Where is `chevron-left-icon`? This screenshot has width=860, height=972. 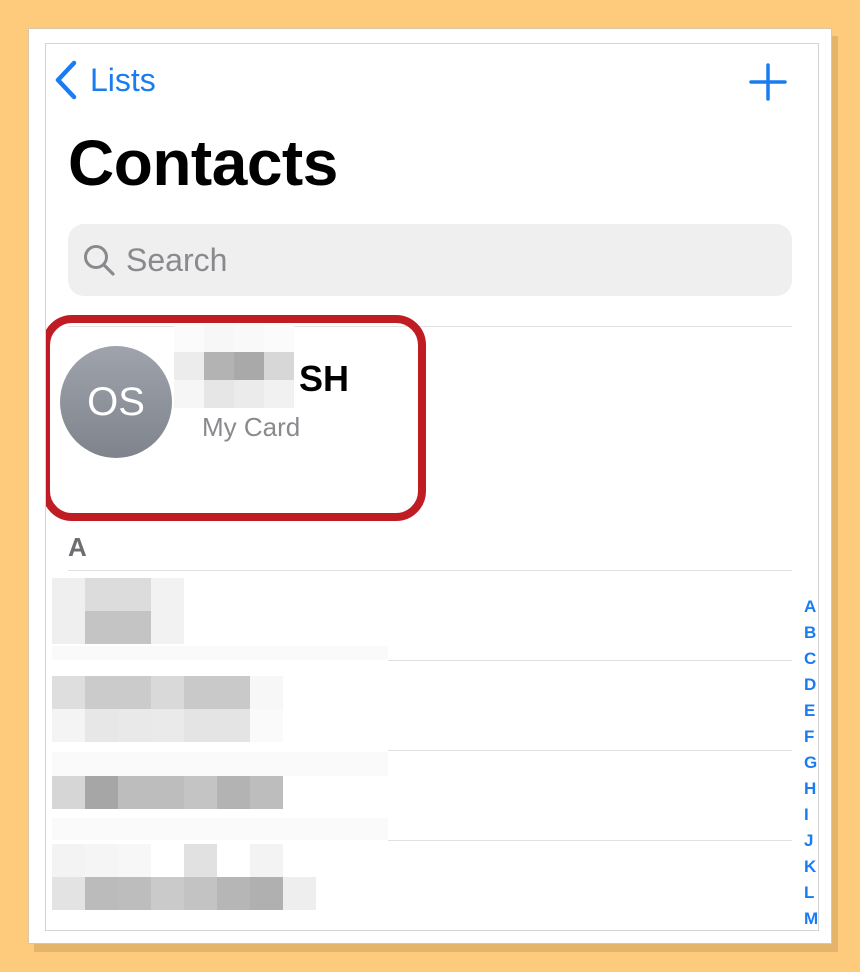
chevron-left-icon is located at coordinates (66, 80).